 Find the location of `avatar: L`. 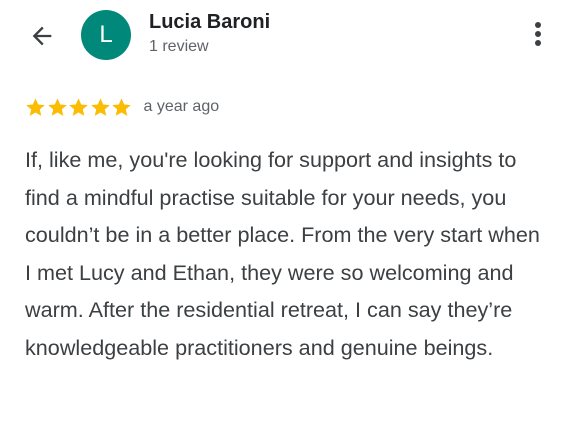

avatar: L is located at coordinates (106, 35).